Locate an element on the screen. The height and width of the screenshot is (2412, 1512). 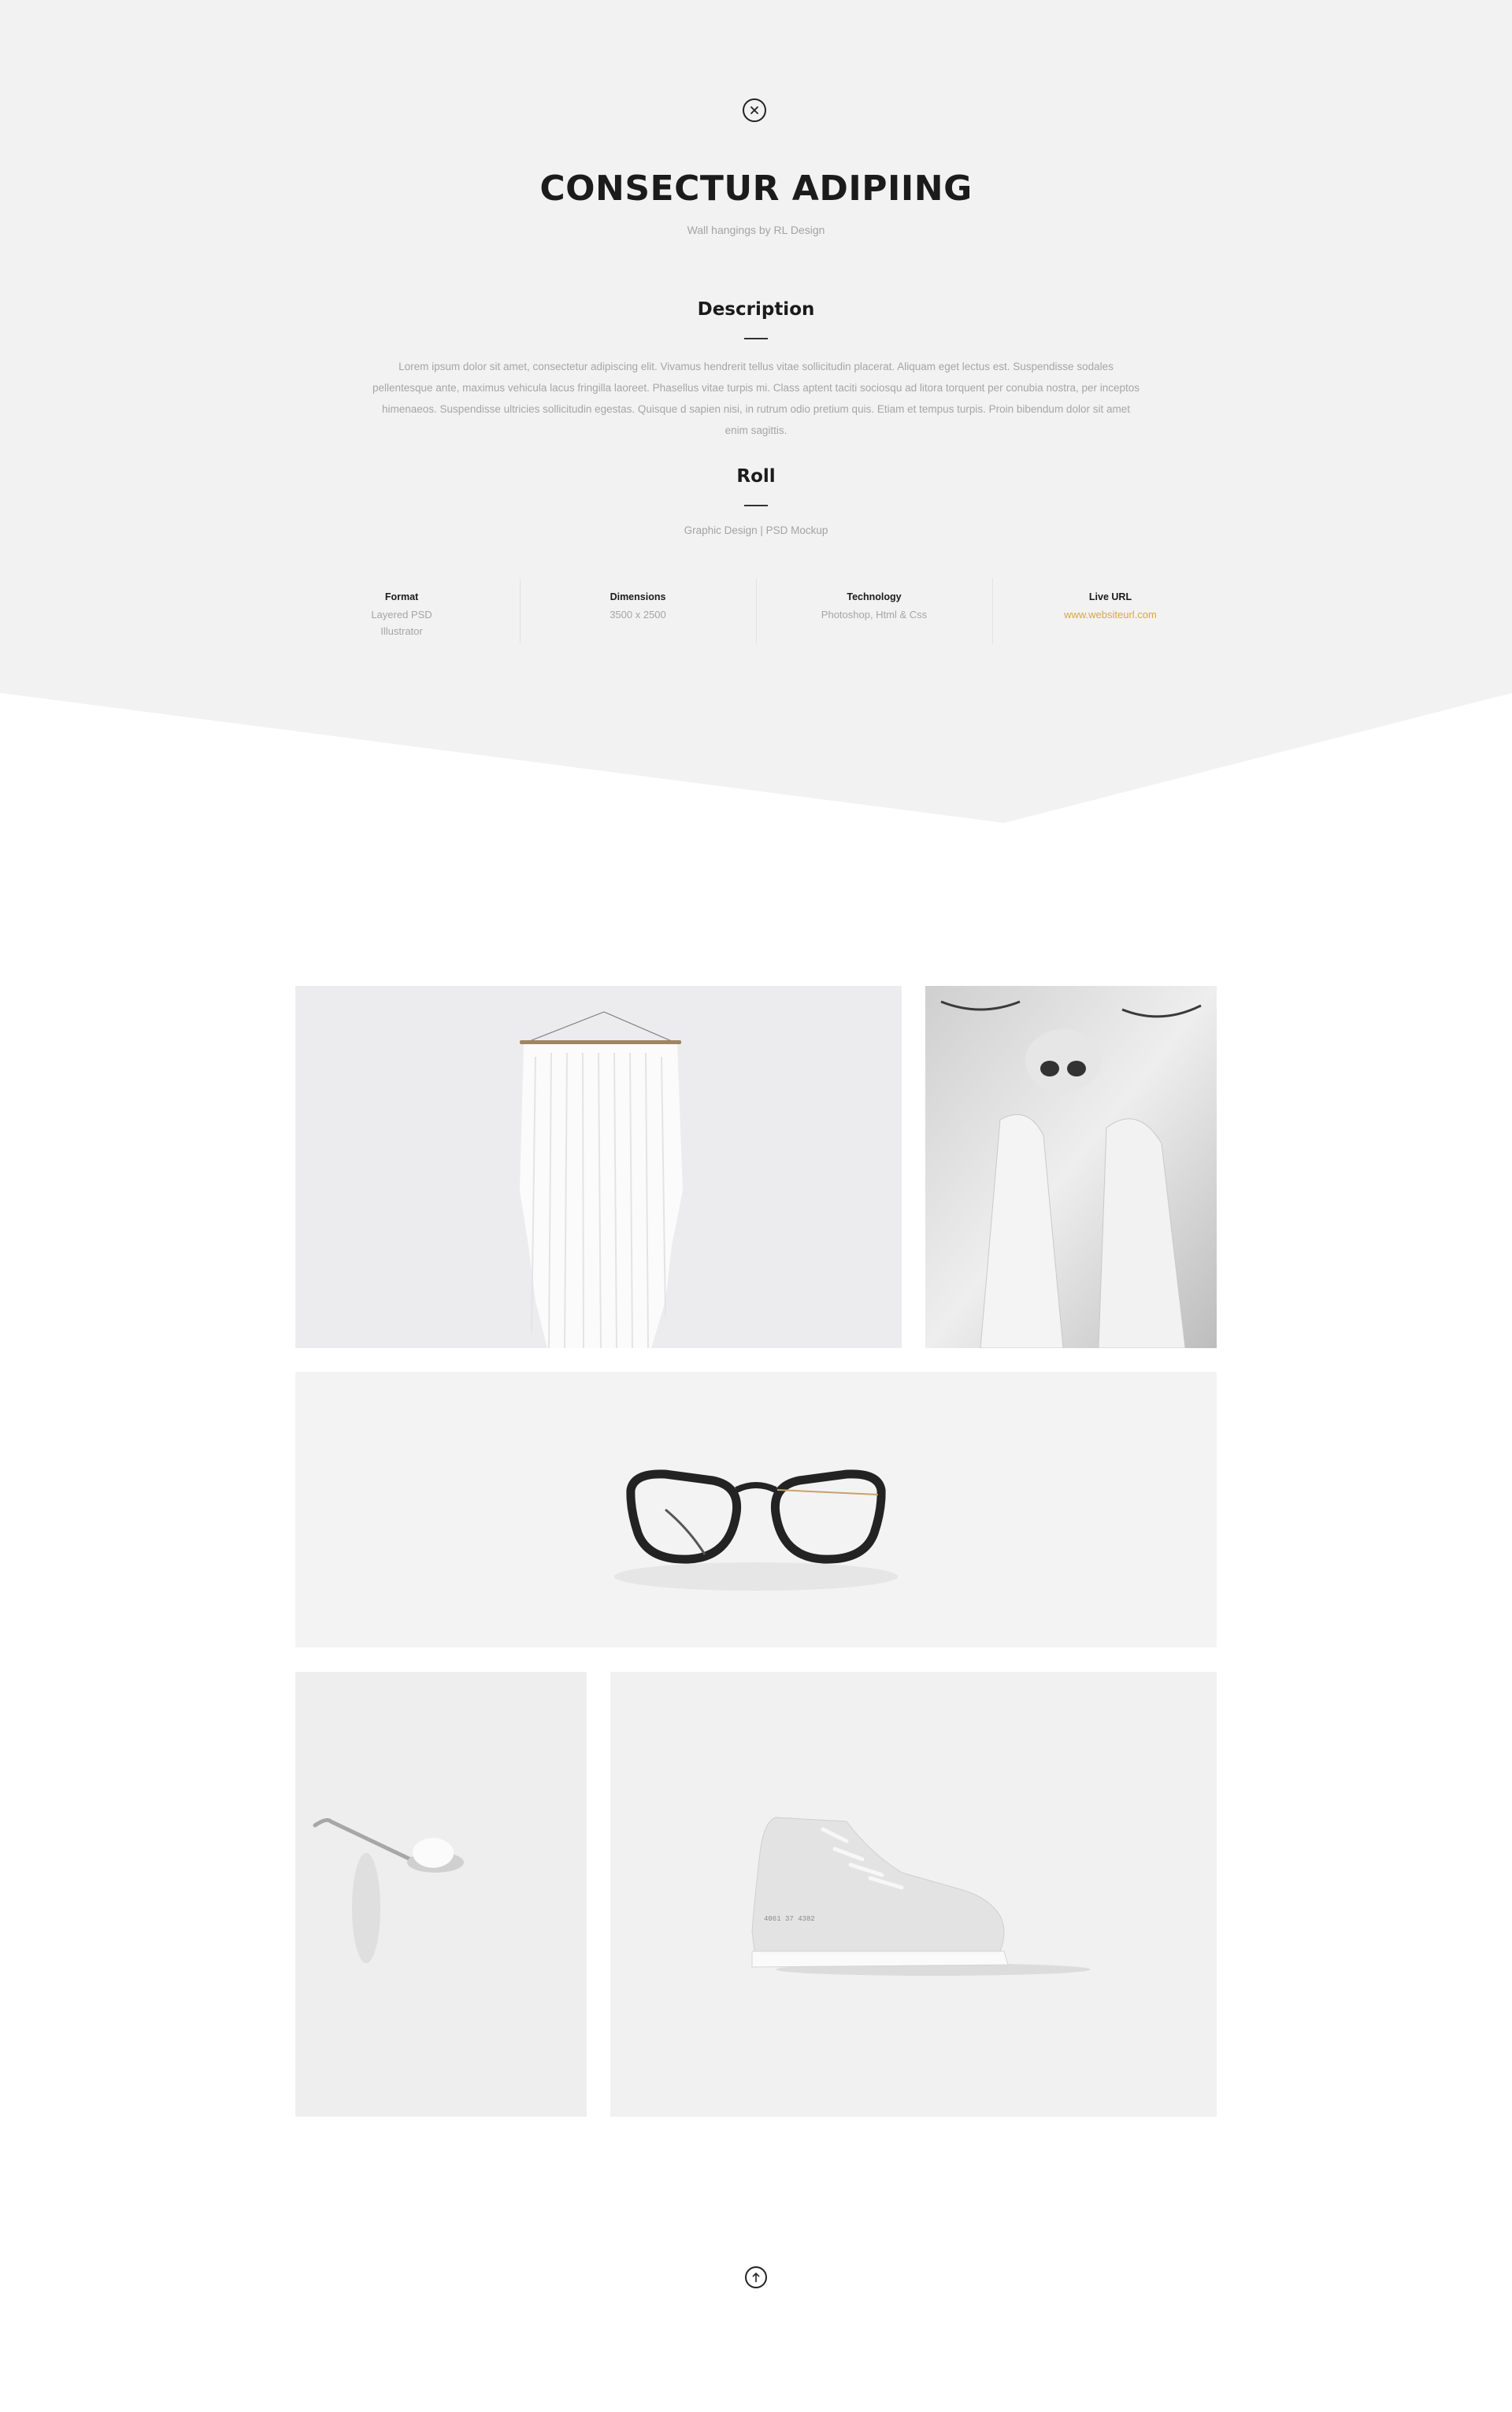
meta-label: Live URL is located at coordinates (1110, 596).